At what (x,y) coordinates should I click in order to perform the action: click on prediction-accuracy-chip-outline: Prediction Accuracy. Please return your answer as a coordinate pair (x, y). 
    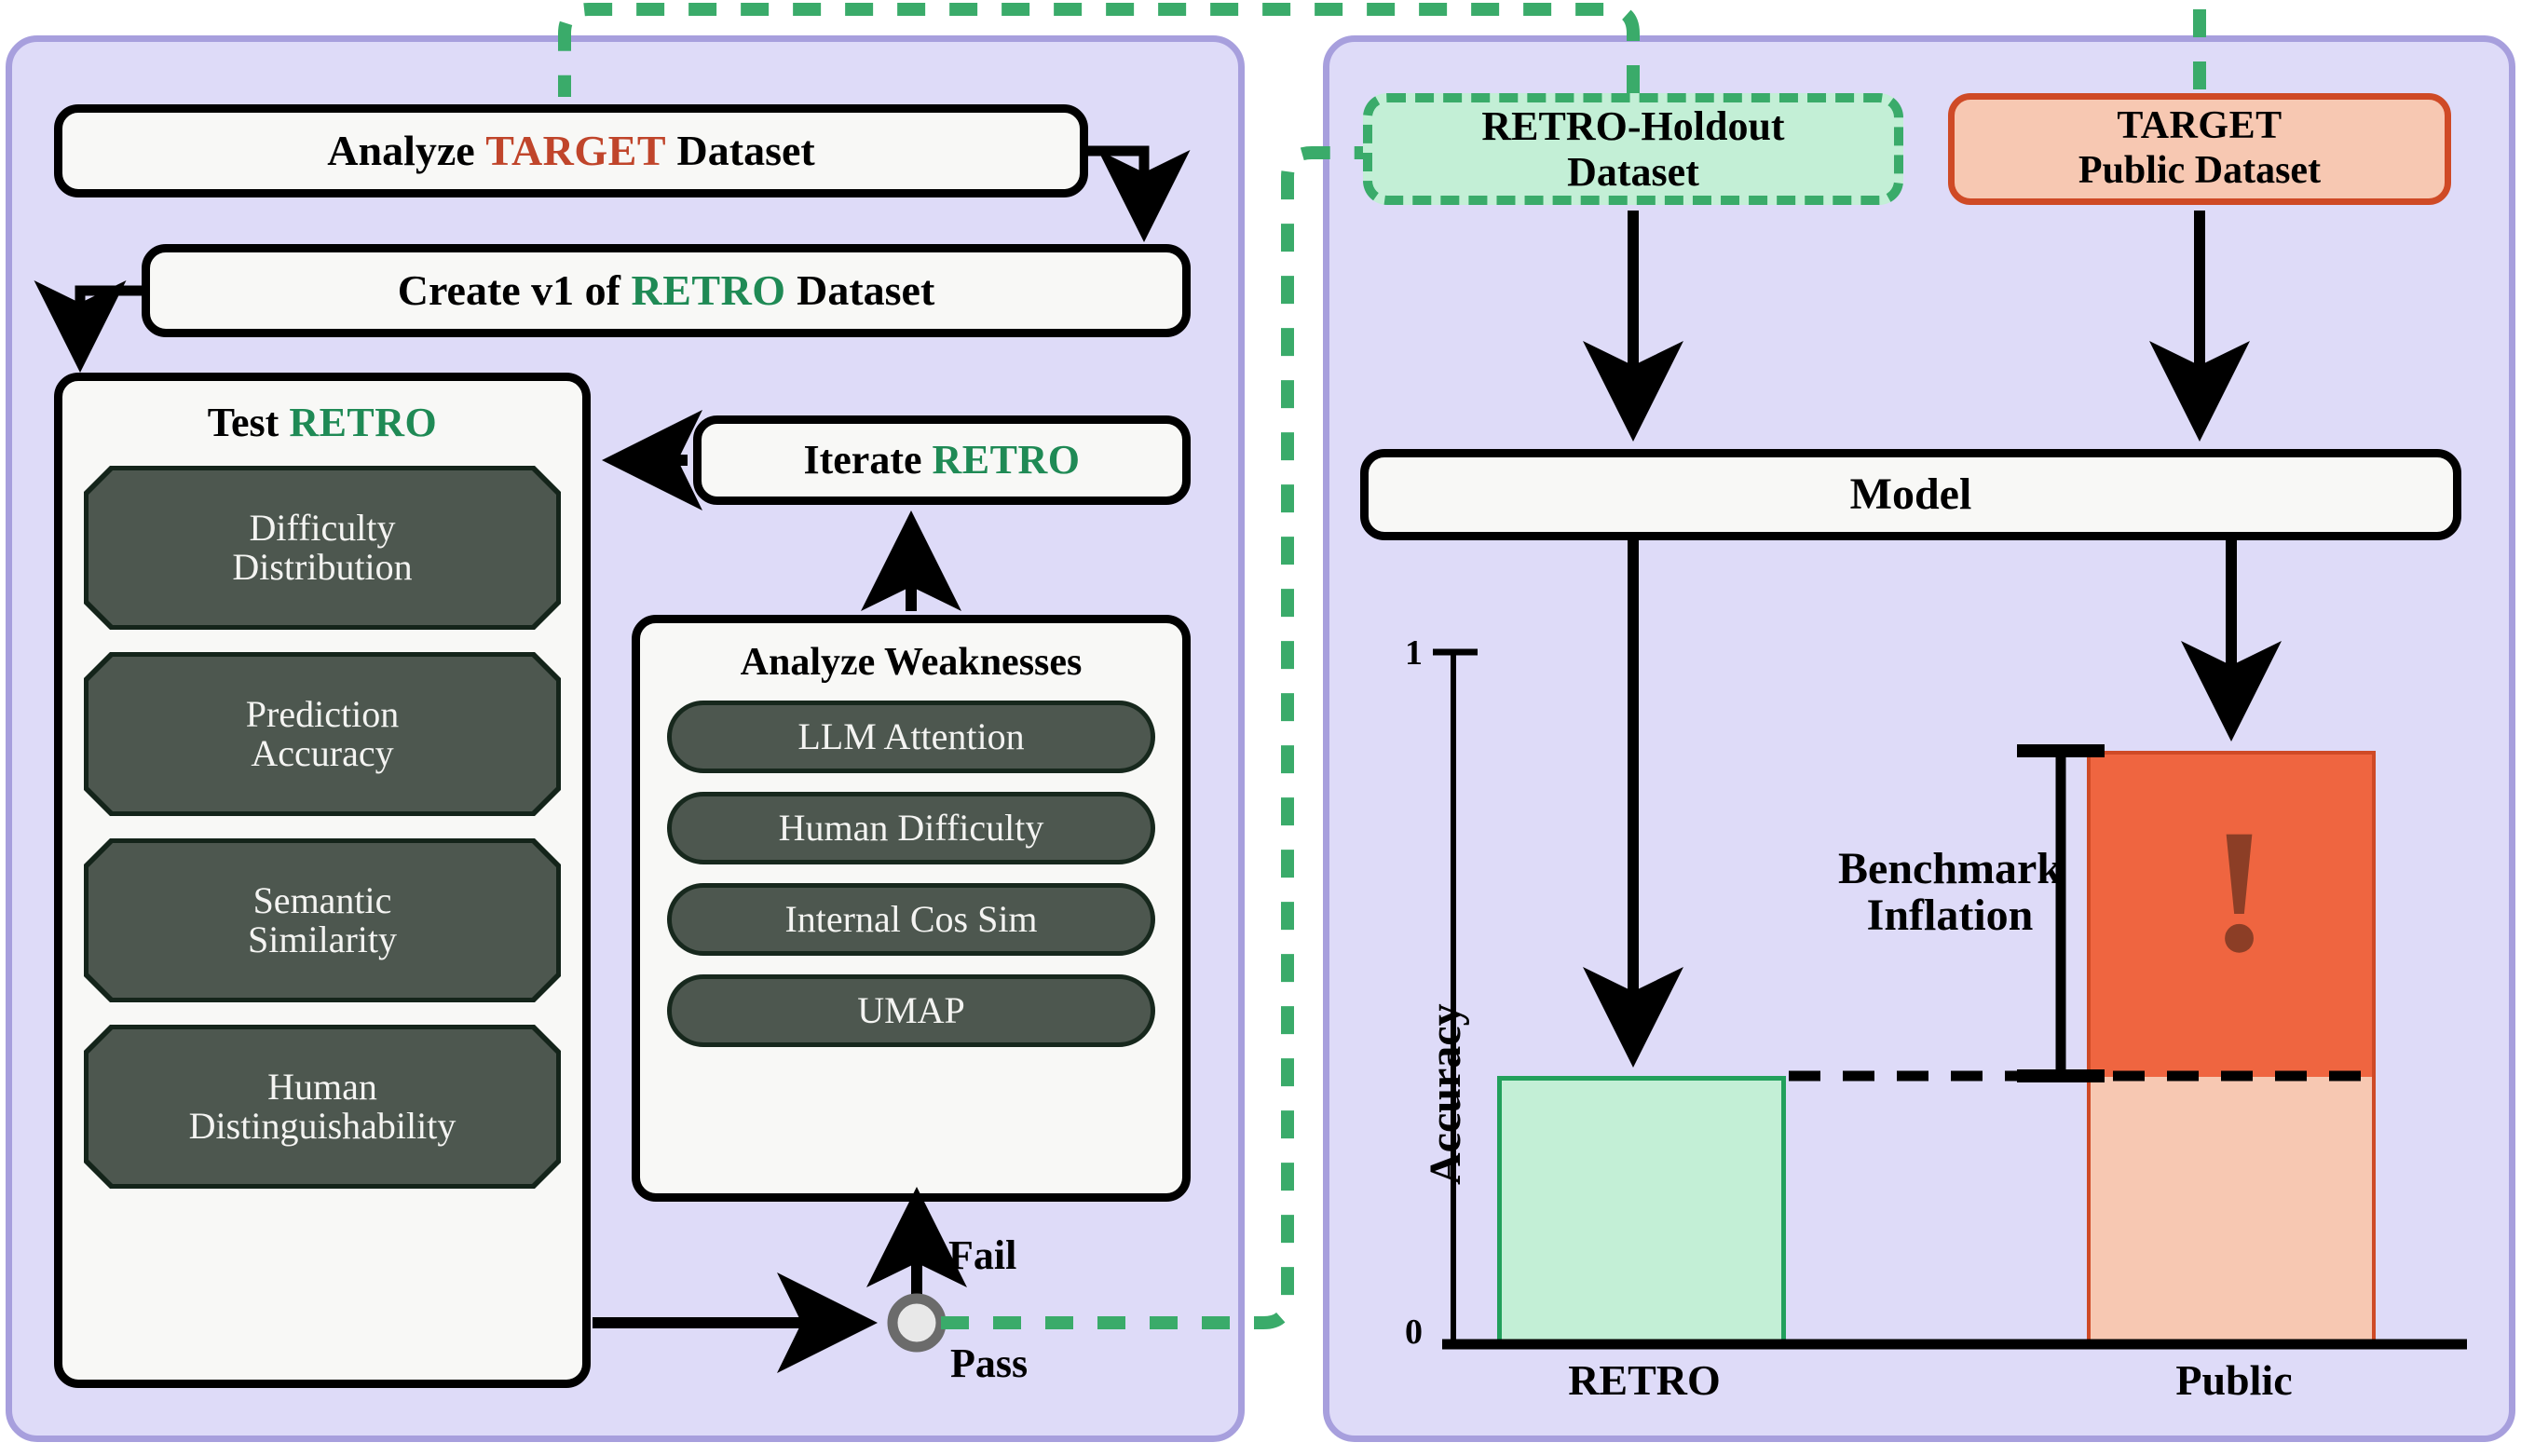
    Looking at the image, I should click on (322, 734).